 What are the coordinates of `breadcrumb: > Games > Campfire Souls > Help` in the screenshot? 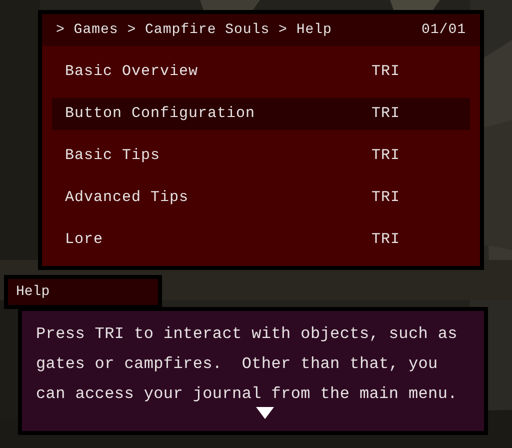 It's located at (194, 30).